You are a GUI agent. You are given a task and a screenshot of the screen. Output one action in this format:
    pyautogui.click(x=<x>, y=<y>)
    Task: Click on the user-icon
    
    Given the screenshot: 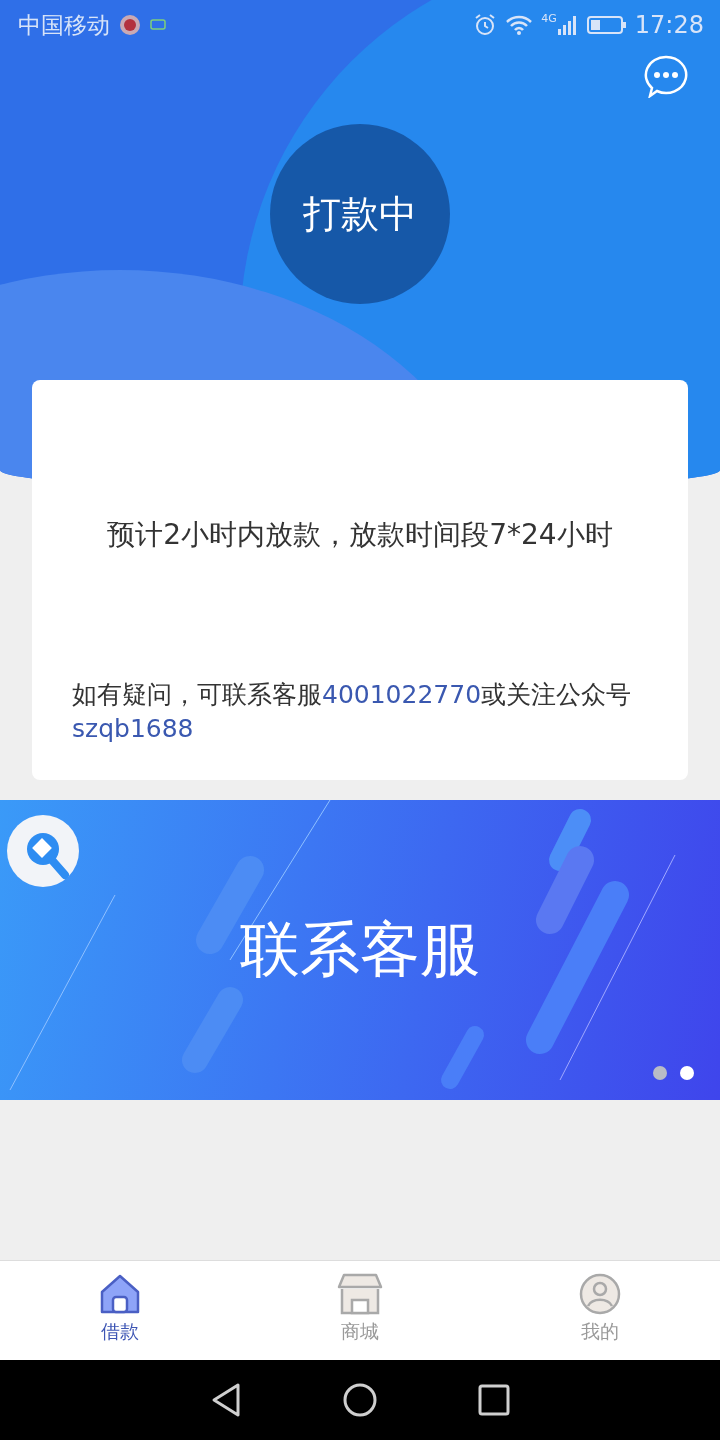 What is the action you would take?
    pyautogui.click(x=600, y=1294)
    